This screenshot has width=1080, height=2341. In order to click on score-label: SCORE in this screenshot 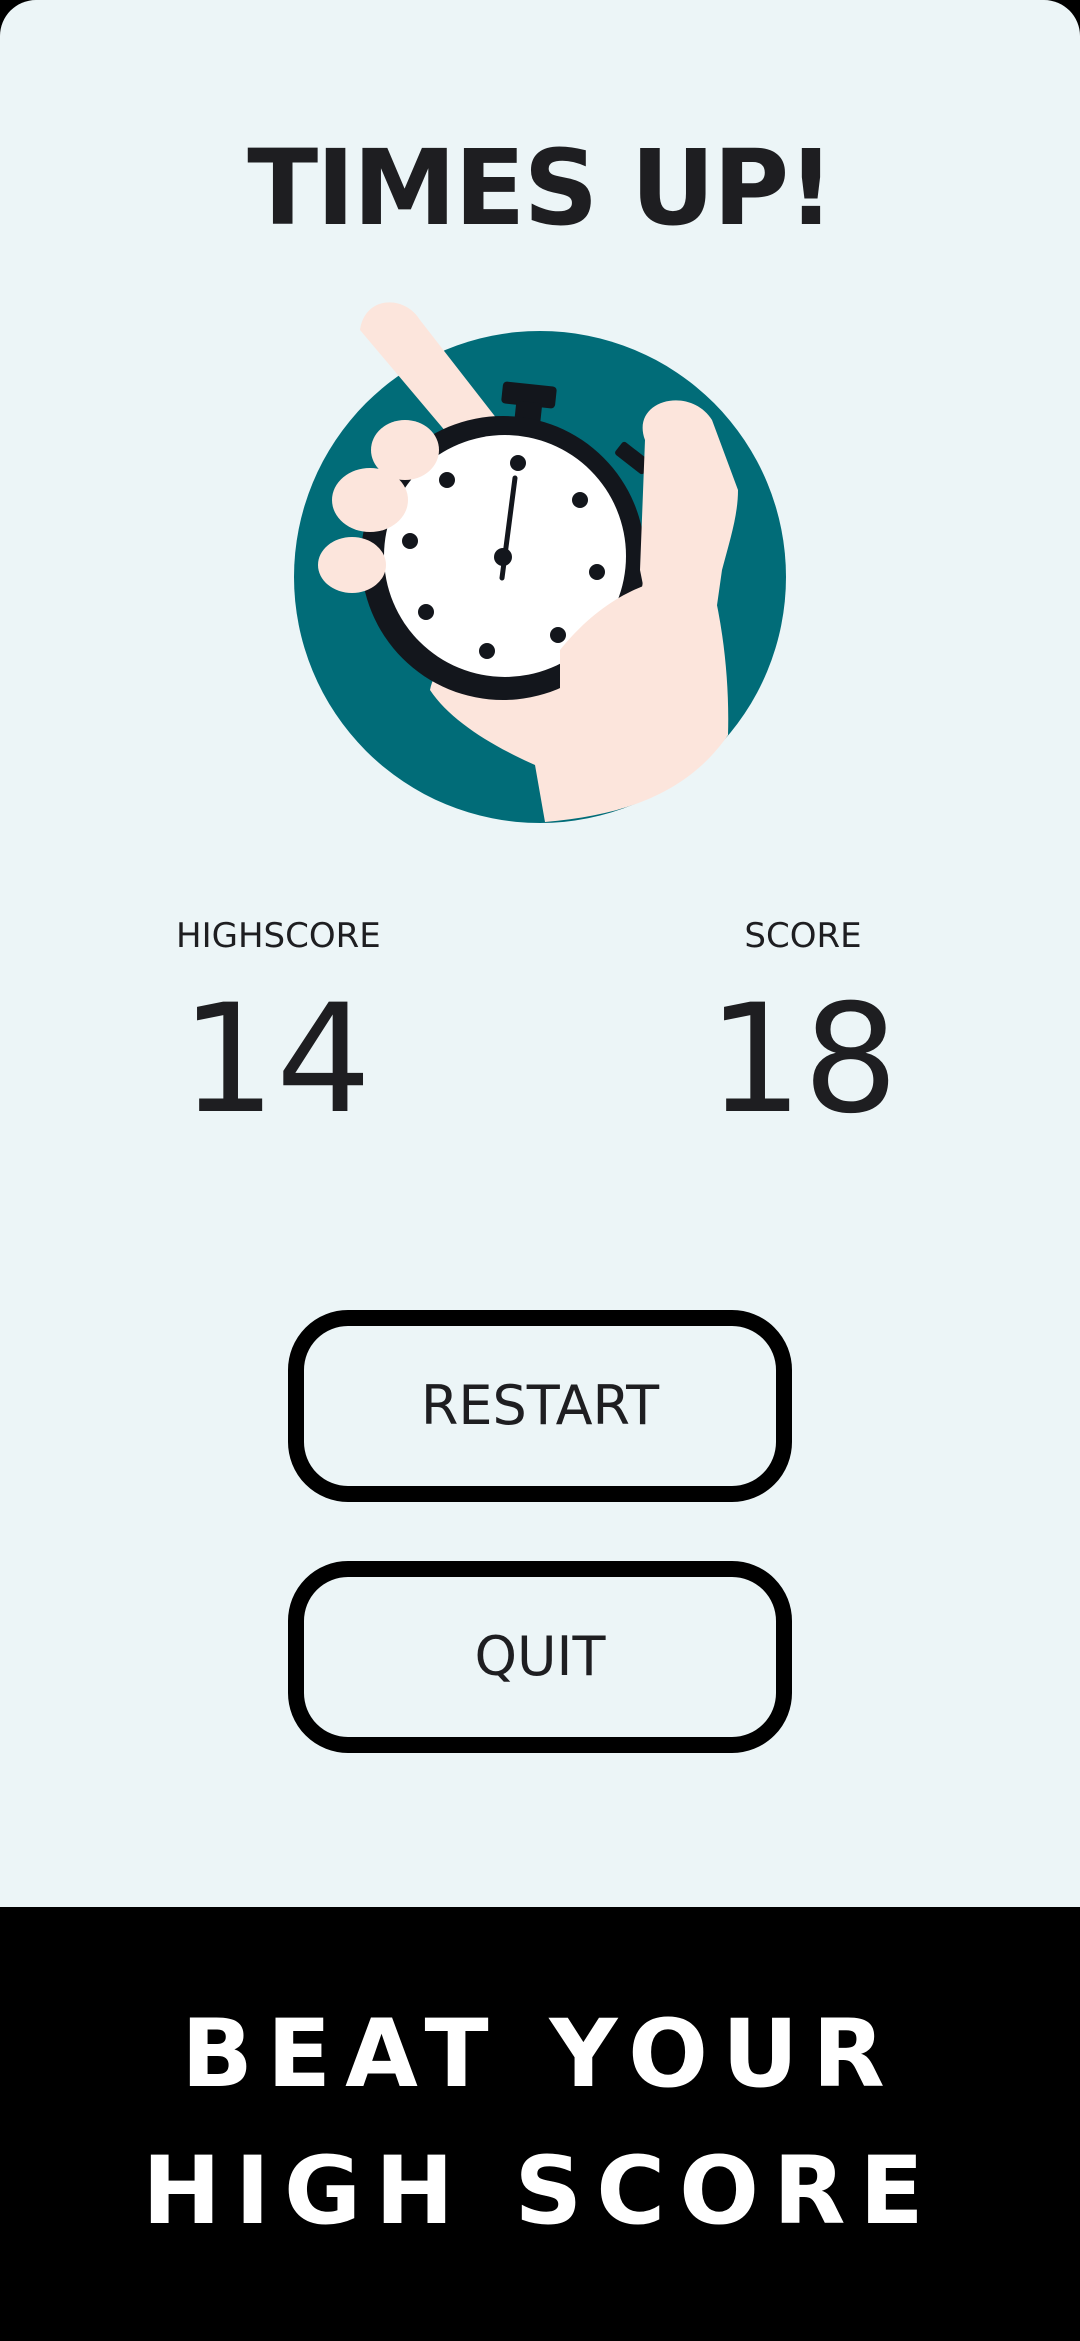, I will do `click(803, 936)`.